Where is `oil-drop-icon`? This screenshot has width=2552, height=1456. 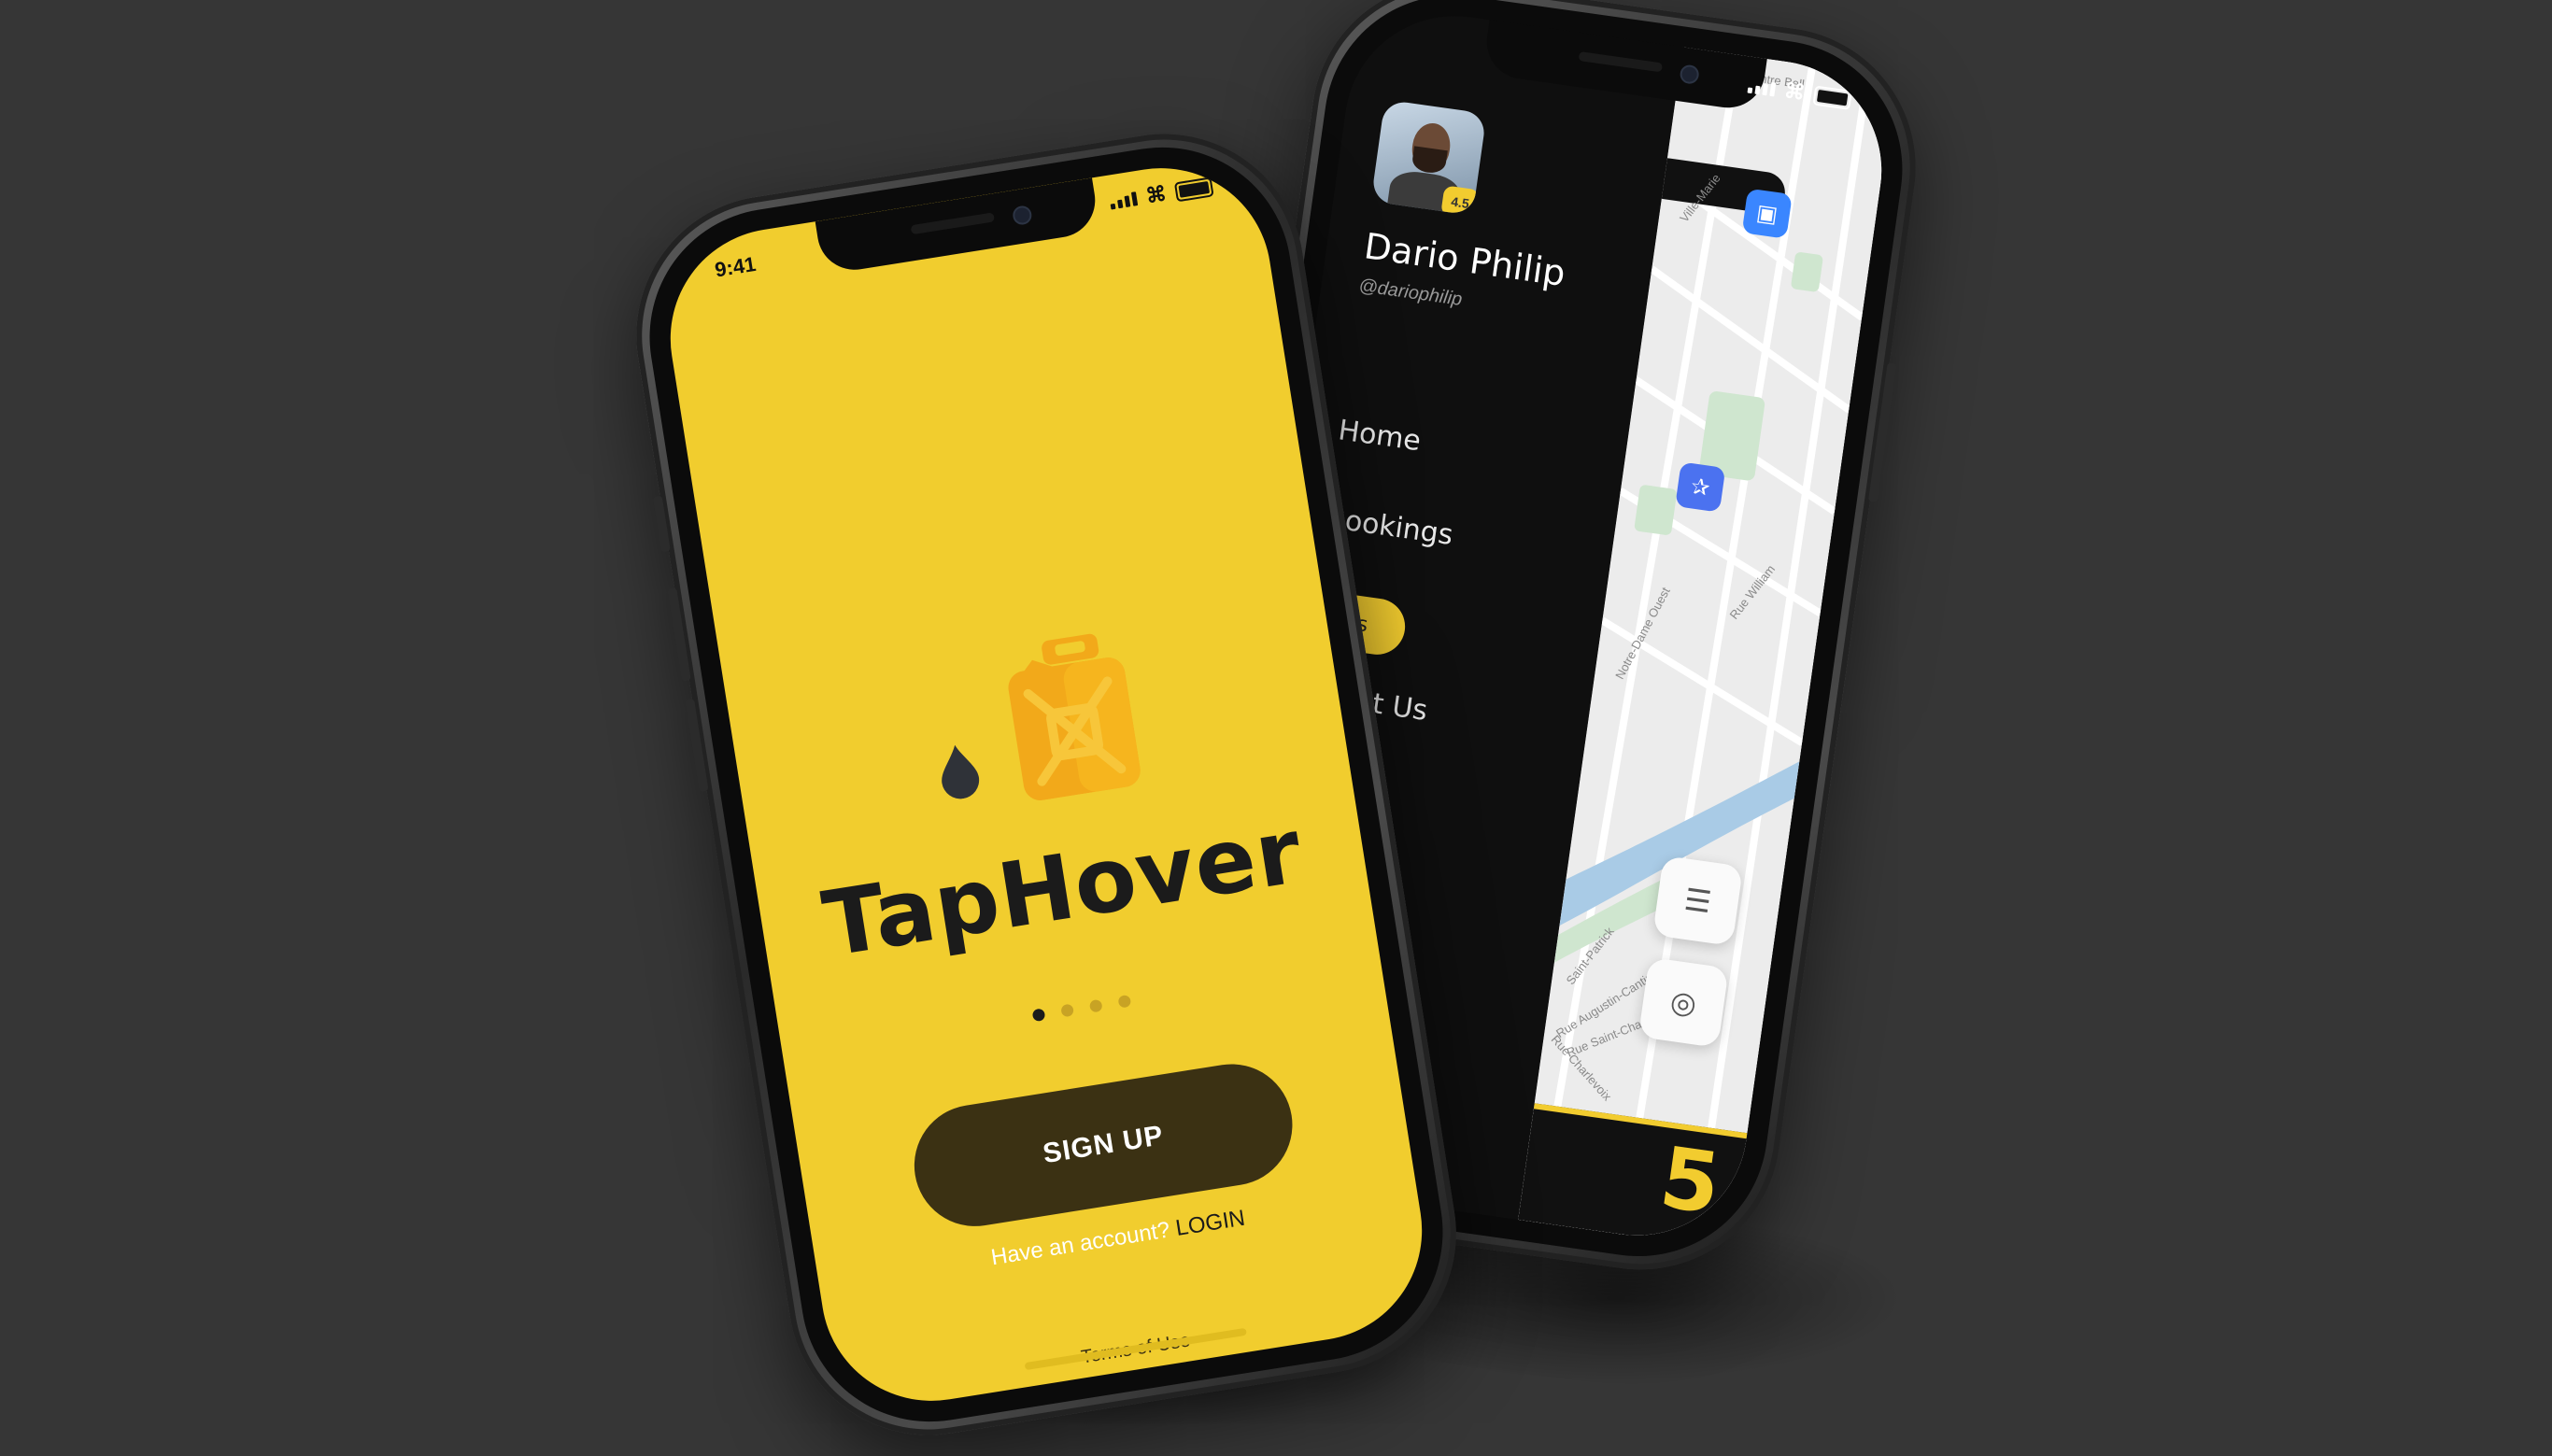
oil-drop-icon is located at coordinates (961, 771).